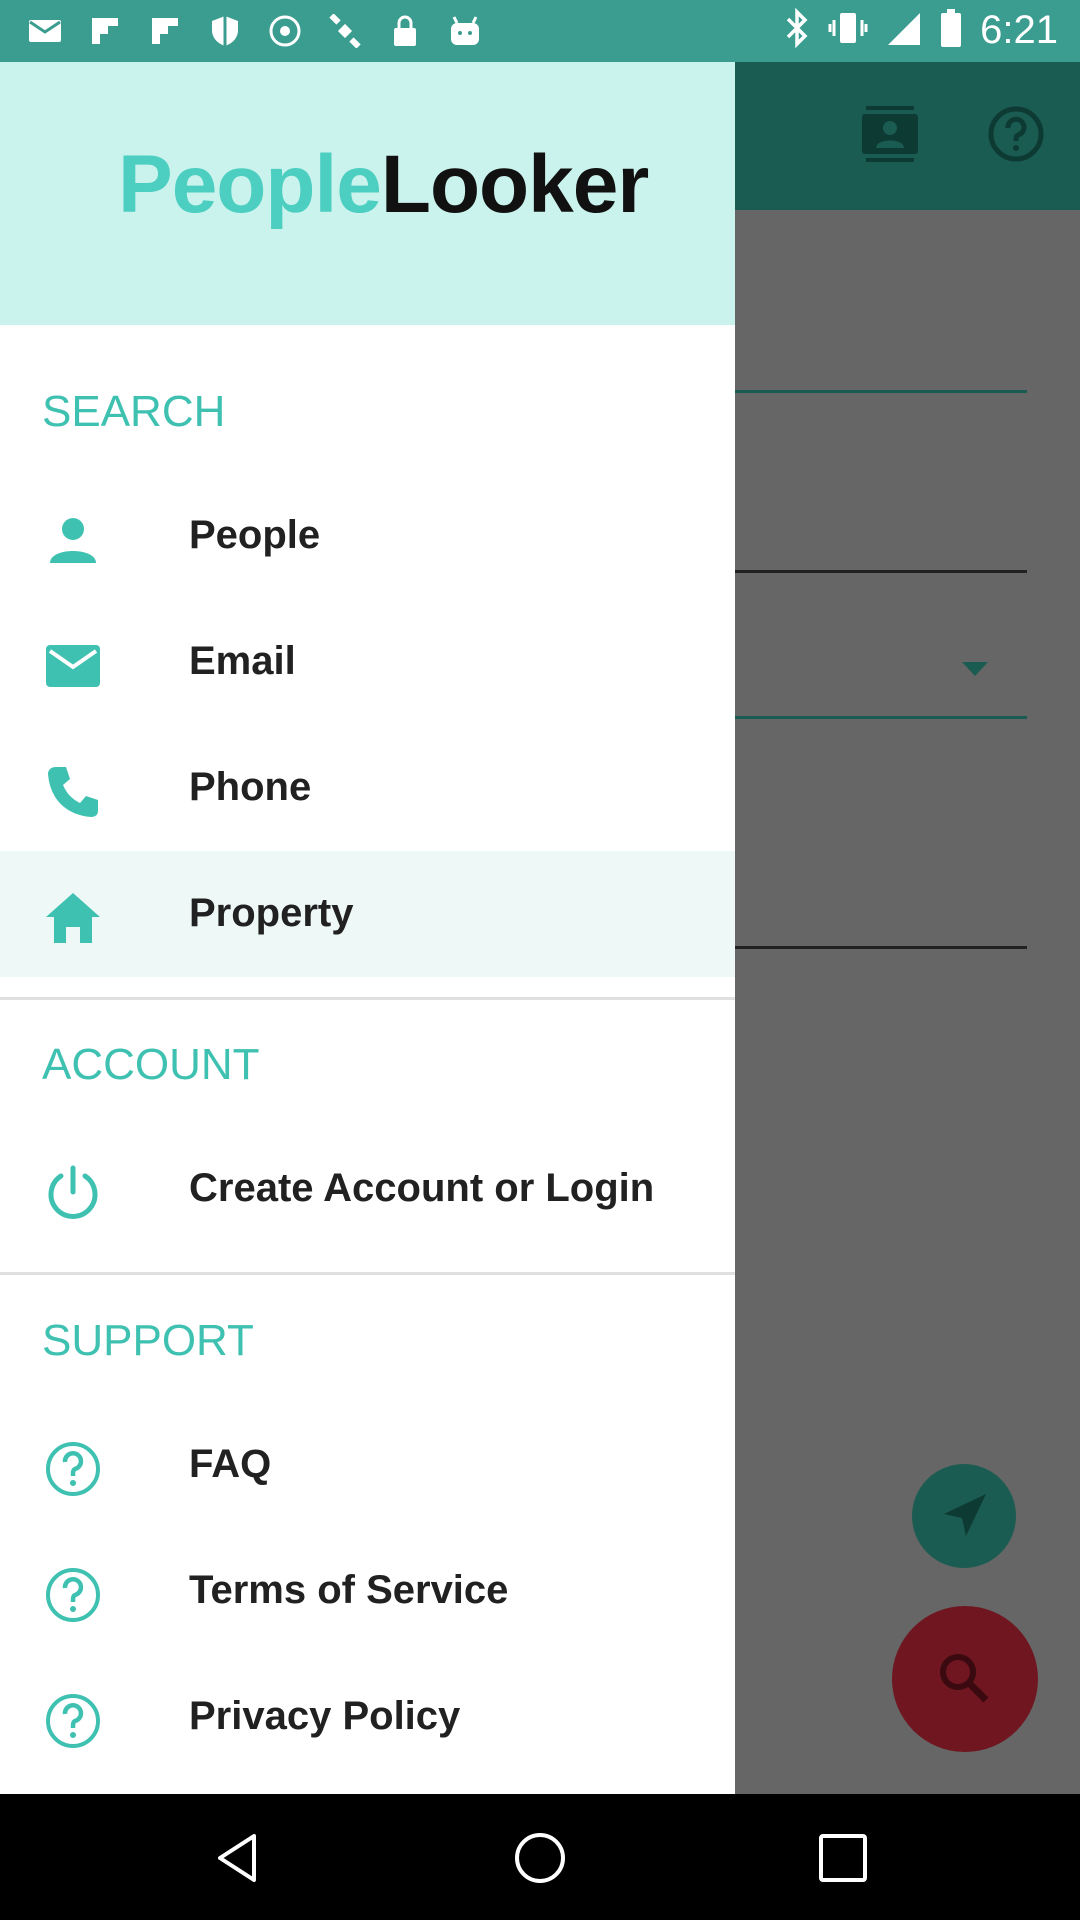 The height and width of the screenshot is (1920, 1080). I want to click on drawer-header: People Looker, so click(367, 193).